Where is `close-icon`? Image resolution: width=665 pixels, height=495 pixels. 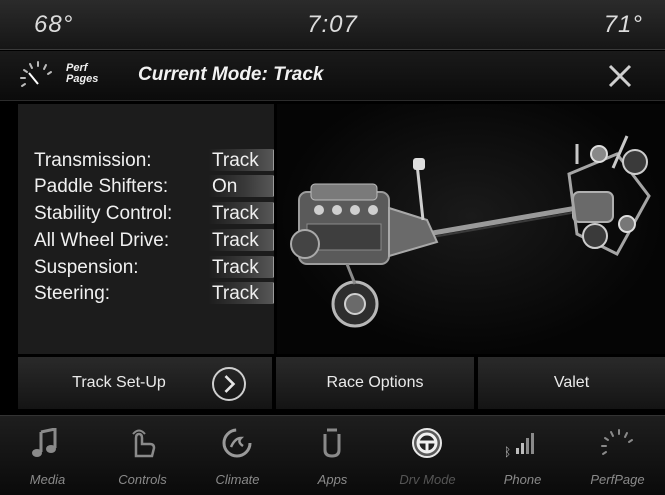 close-icon is located at coordinates (620, 76).